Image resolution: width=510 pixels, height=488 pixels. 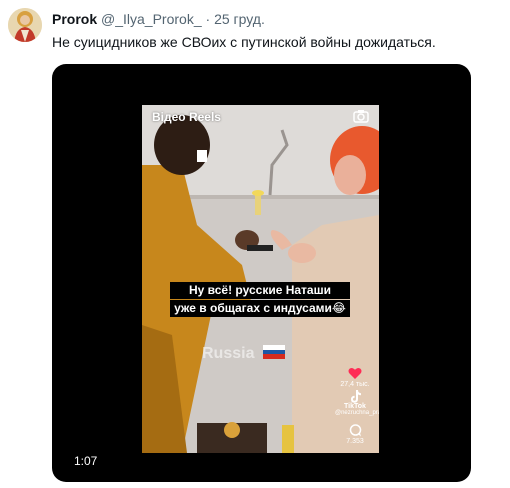 What do you see at coordinates (239, 19) in the screenshot?
I see `tweet-date: 25 груд.` at bounding box center [239, 19].